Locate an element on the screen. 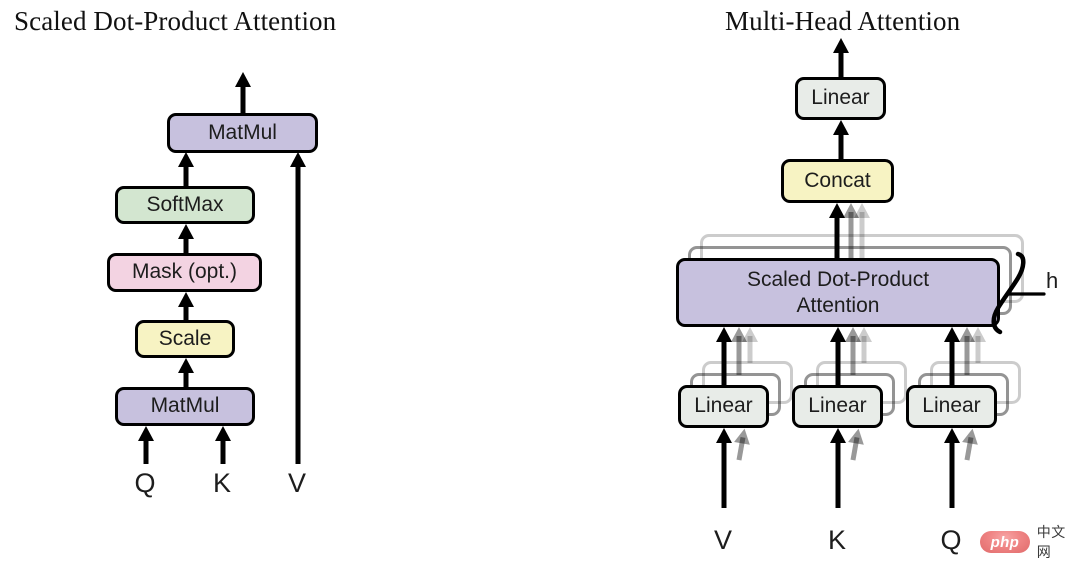  node-linear-k: Linear is located at coordinates (837, 406).